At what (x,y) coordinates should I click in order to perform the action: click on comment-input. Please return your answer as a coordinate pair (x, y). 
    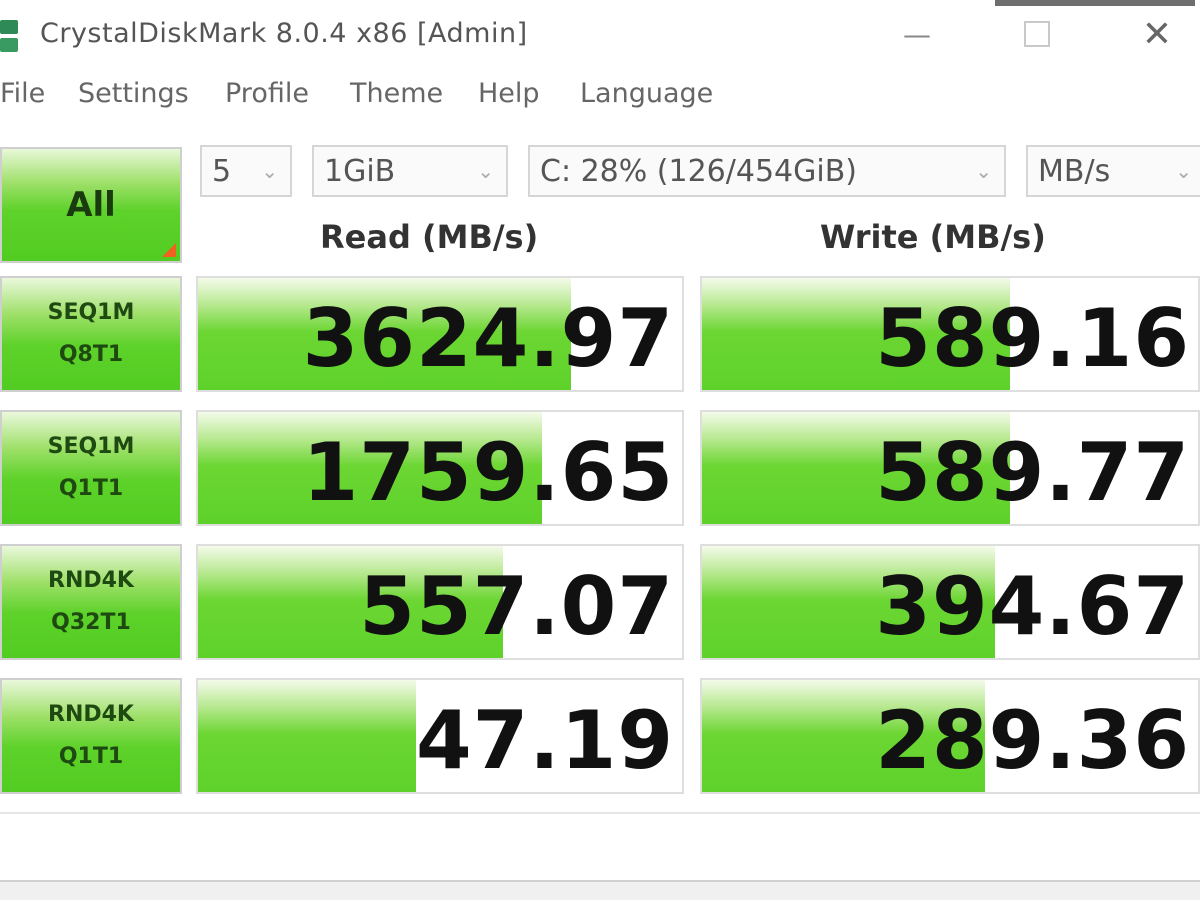
    Looking at the image, I should click on (600, 842).